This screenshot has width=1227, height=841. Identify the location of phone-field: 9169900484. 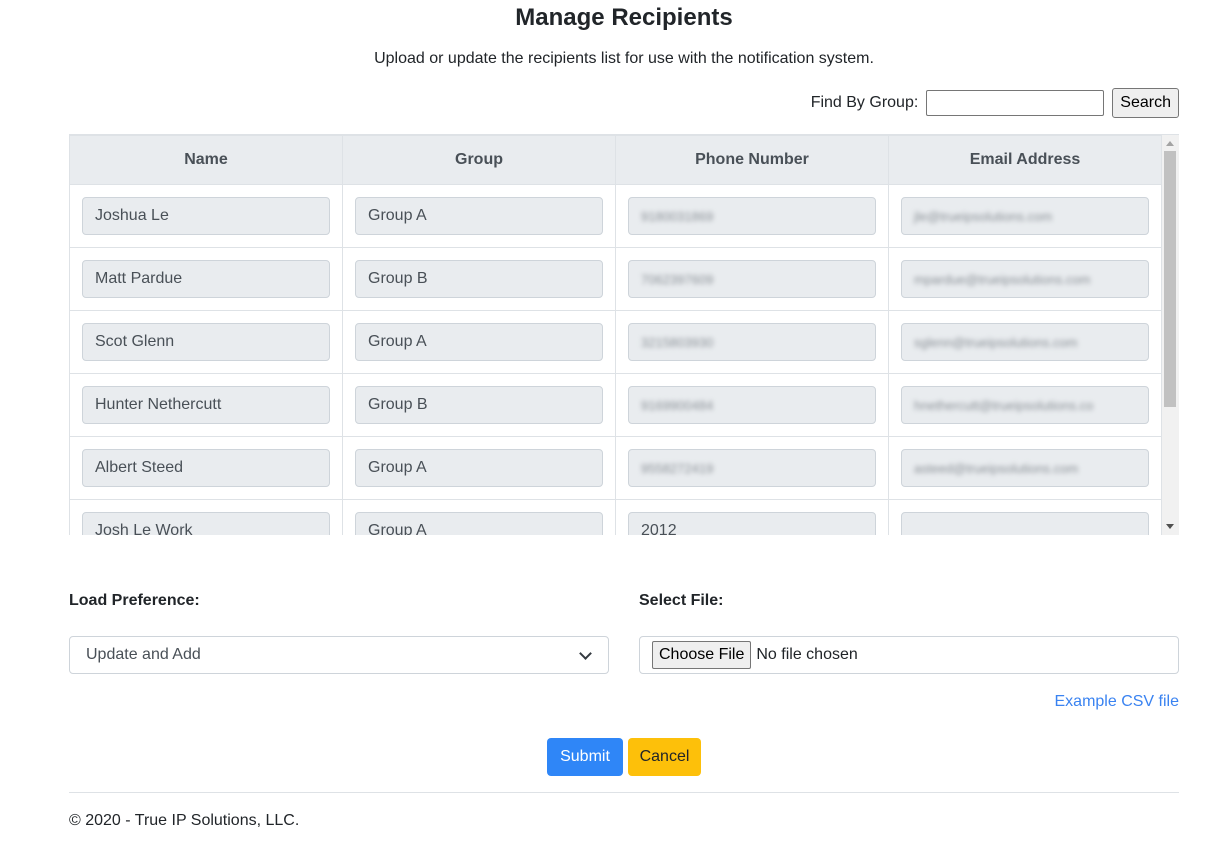
(752, 405).